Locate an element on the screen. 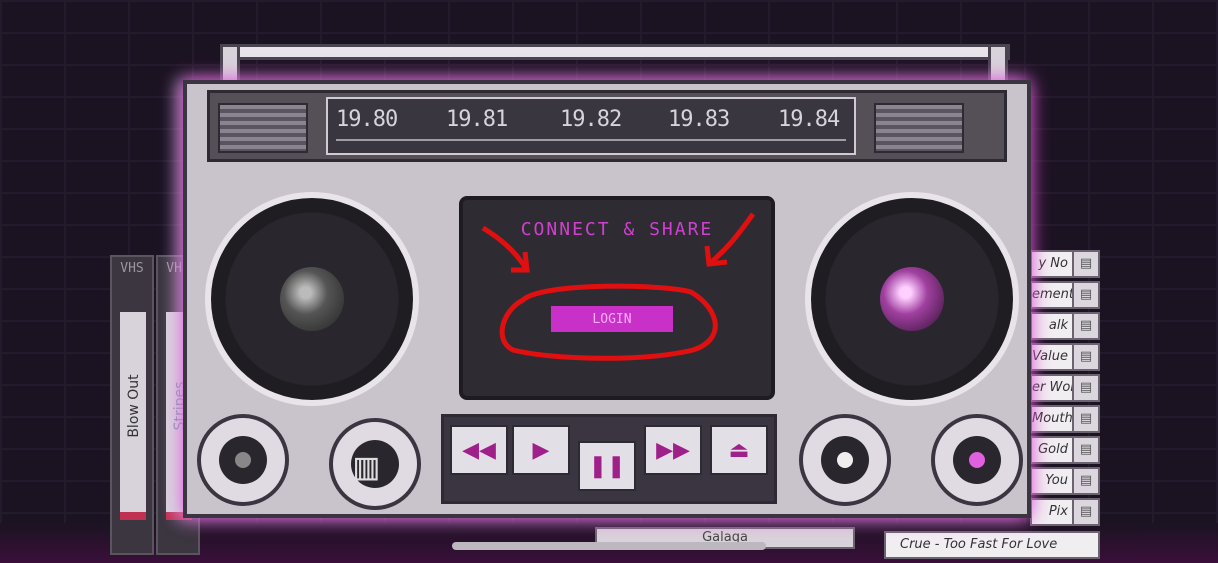 The image size is (1218, 563). cassette-tape: er World ▤ is located at coordinates (1065, 388).